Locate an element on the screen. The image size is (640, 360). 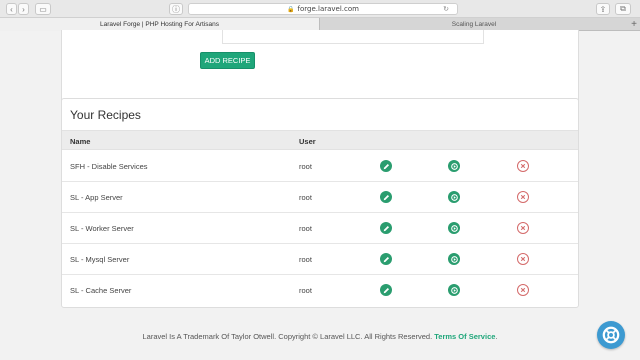
chevron-left-icon: ‹ is located at coordinates (11, 9).